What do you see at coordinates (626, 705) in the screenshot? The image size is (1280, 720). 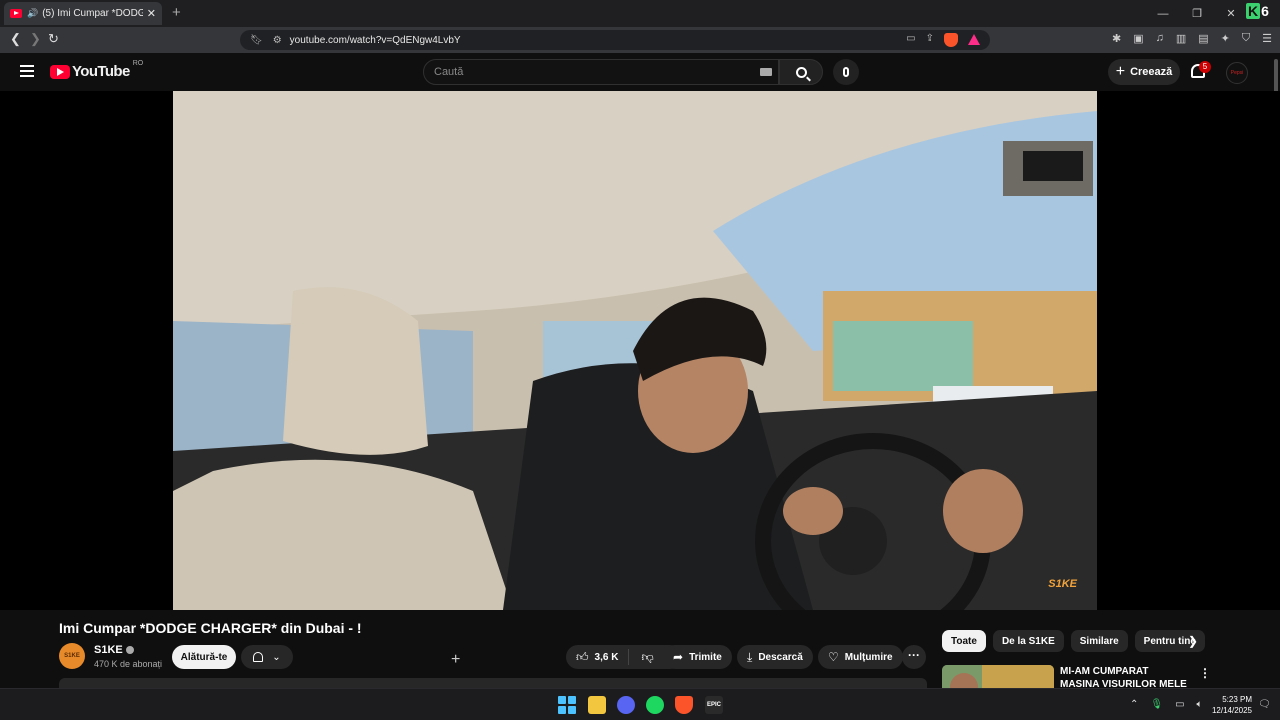 I see `discord-icon` at bounding box center [626, 705].